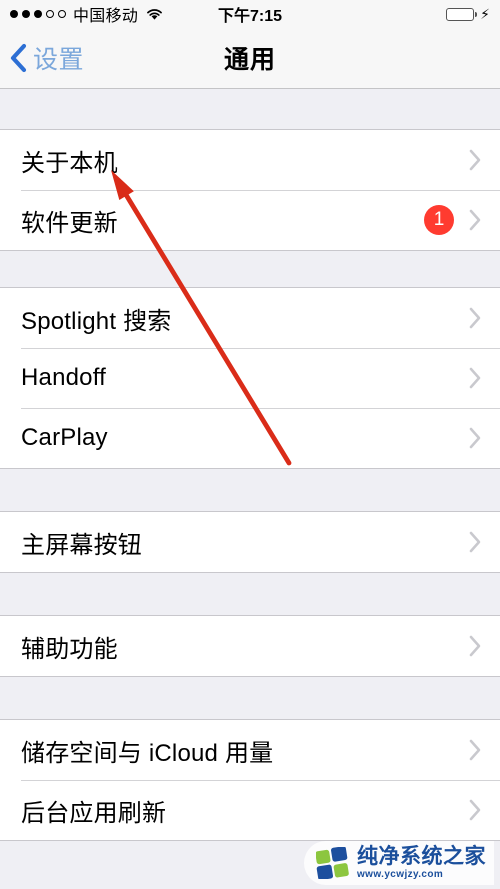 The height and width of the screenshot is (889, 500). I want to click on table-row: 关于本机, so click(250, 160).